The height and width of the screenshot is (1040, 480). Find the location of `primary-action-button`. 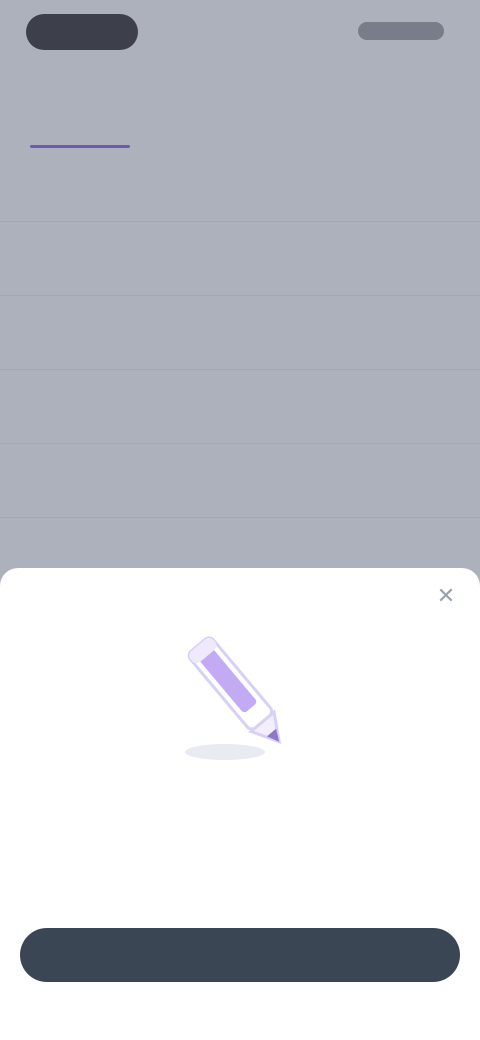

primary-action-button is located at coordinates (240, 955).